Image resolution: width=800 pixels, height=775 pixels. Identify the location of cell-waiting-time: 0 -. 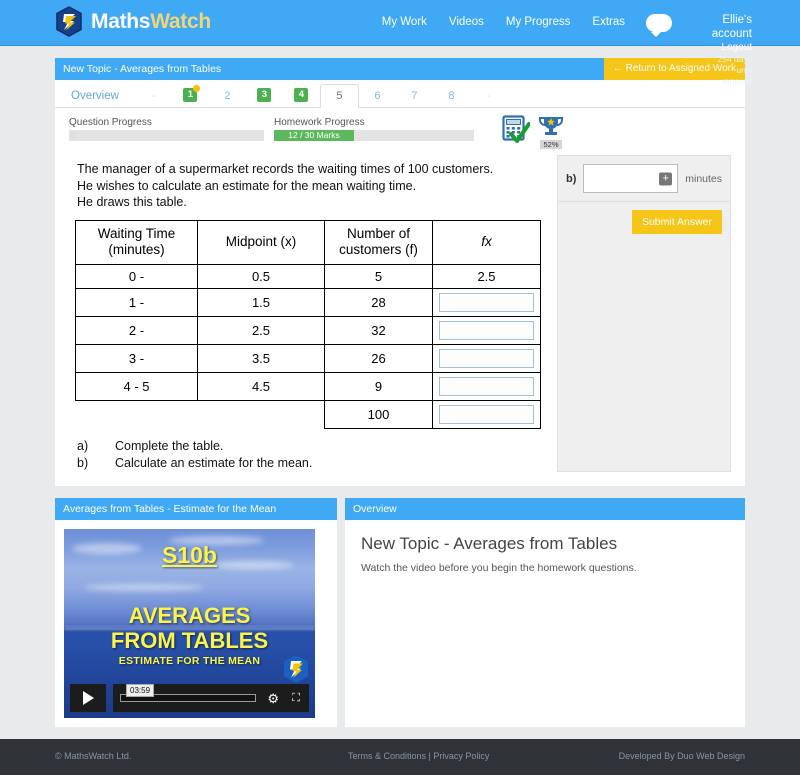
(136, 276).